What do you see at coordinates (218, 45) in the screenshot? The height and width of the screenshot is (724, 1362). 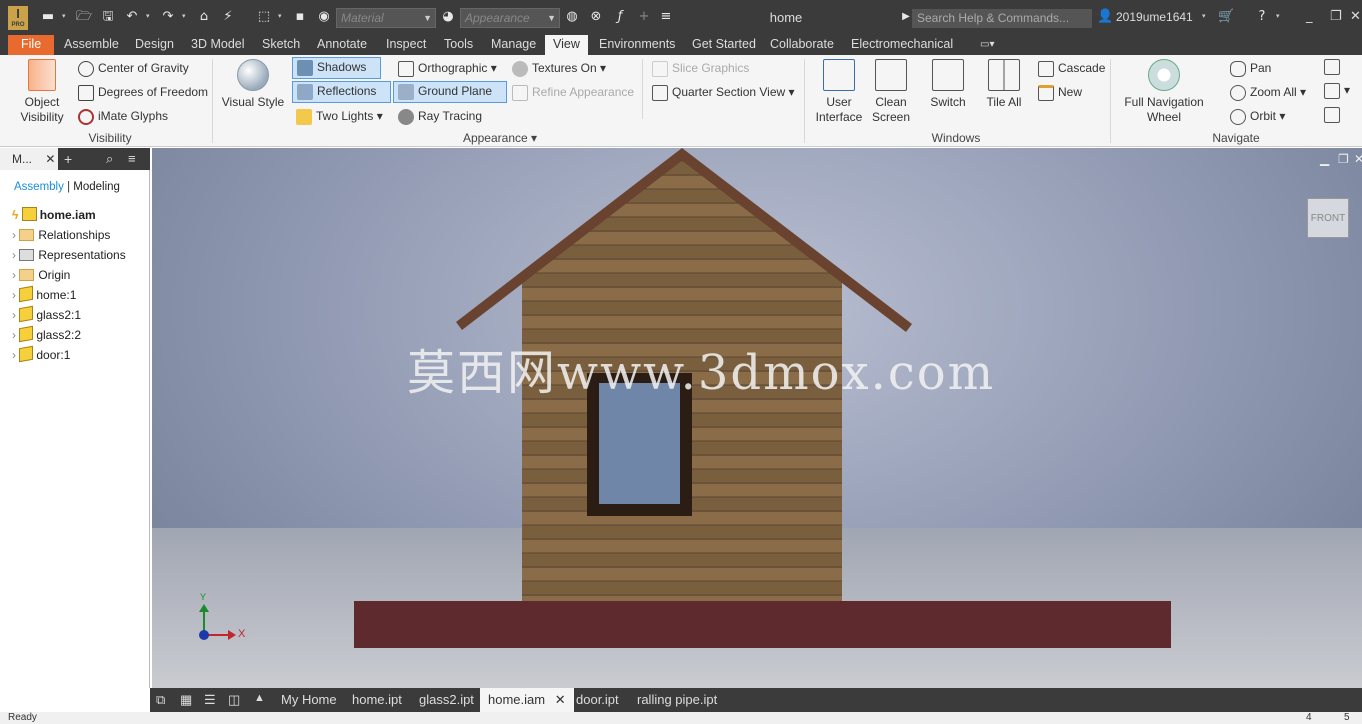 I see `tab-3d-model: 3D Model` at bounding box center [218, 45].